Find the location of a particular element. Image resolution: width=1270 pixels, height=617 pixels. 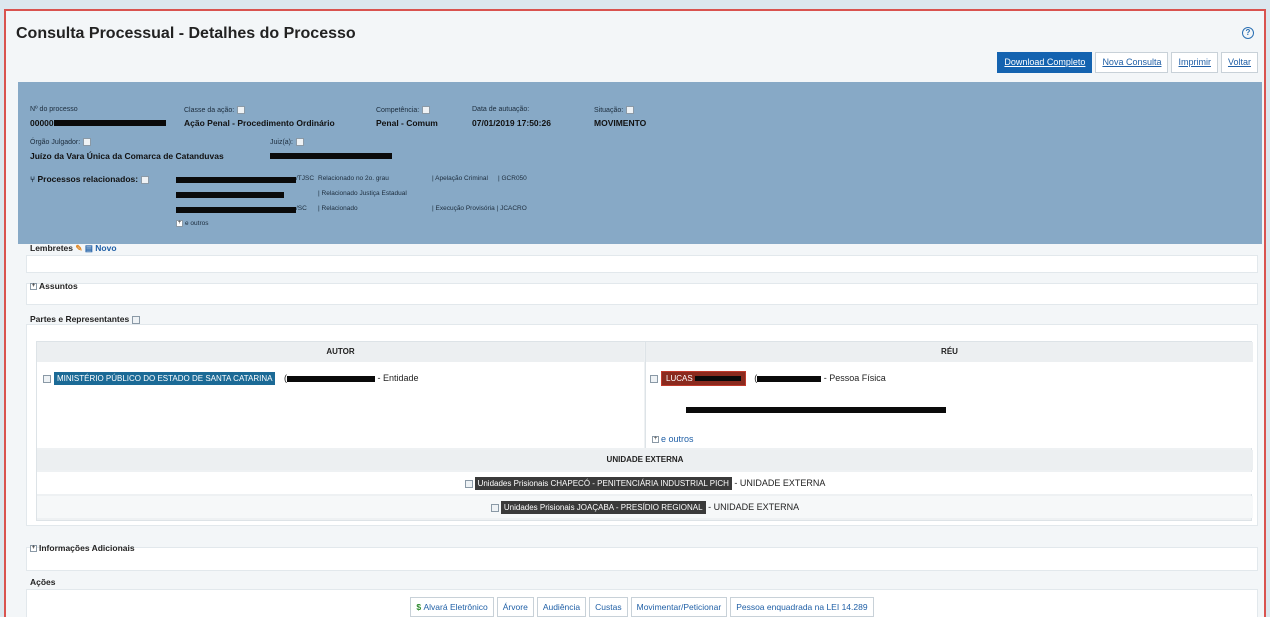

info-adicionais-section: + Informações Adicionais is located at coordinates (642, 556).